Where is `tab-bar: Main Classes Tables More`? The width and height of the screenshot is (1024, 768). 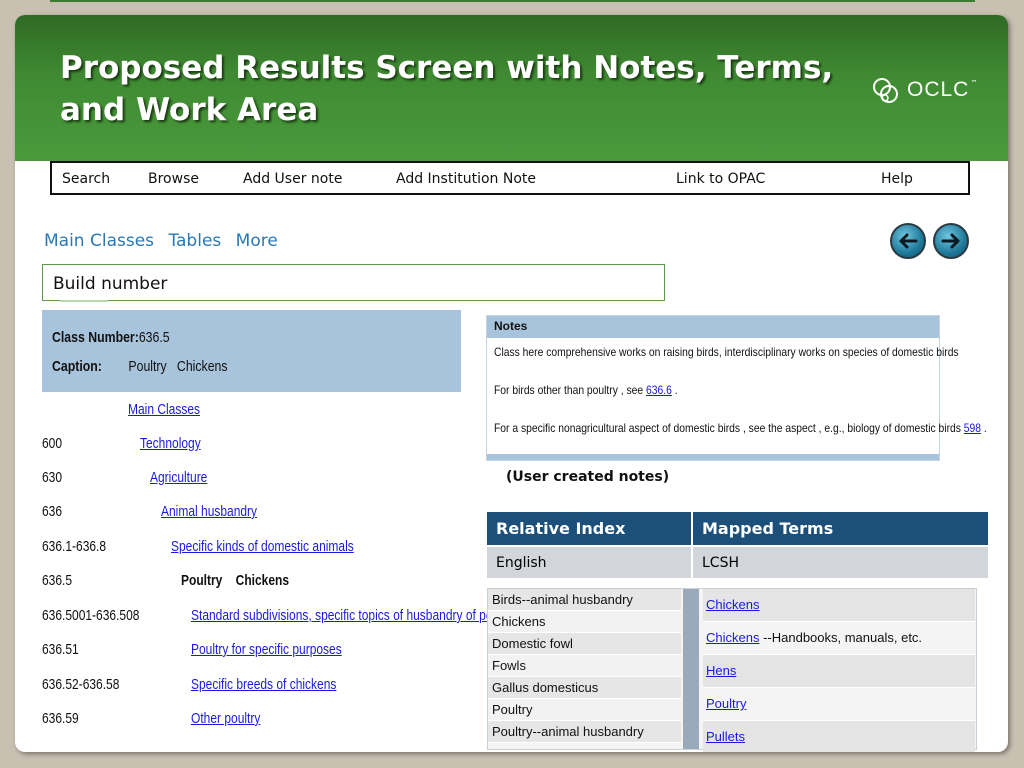 tab-bar: Main Classes Tables More is located at coordinates (165, 241).